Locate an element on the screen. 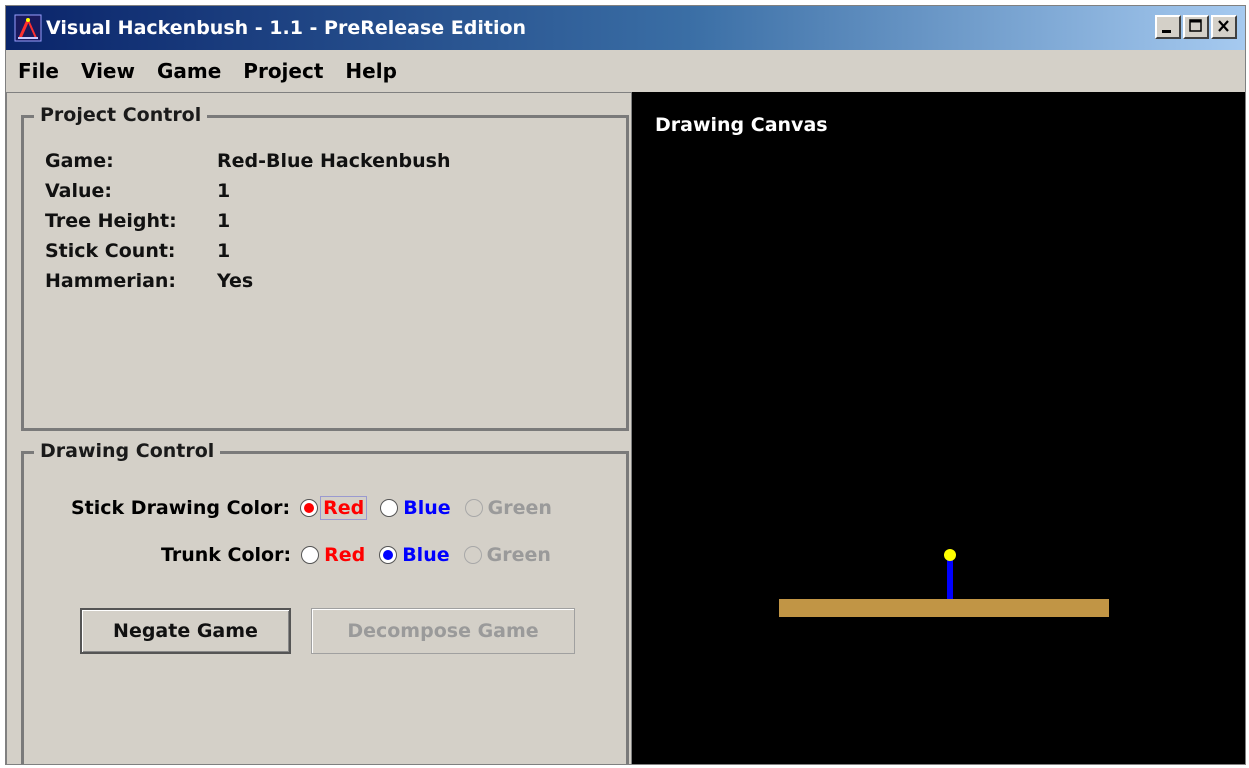 This screenshot has width=1249, height=768. maximize-icon is located at coordinates (1195, 25).